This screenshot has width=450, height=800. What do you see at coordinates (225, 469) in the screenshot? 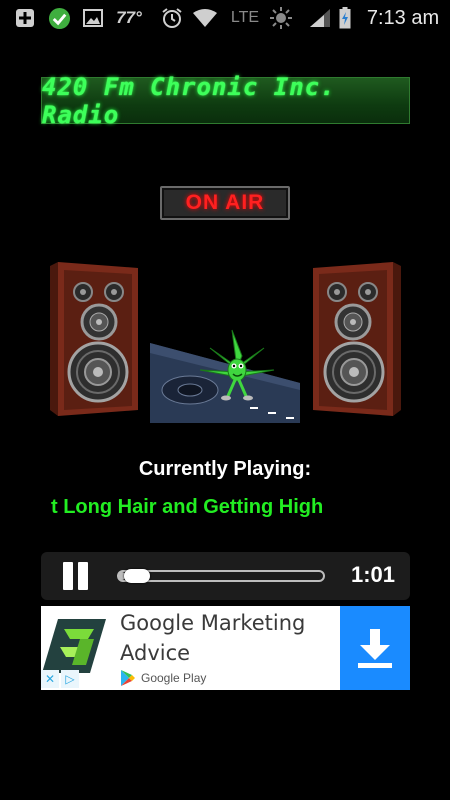
I see `currently-playing-label: Currently Playing:` at bounding box center [225, 469].